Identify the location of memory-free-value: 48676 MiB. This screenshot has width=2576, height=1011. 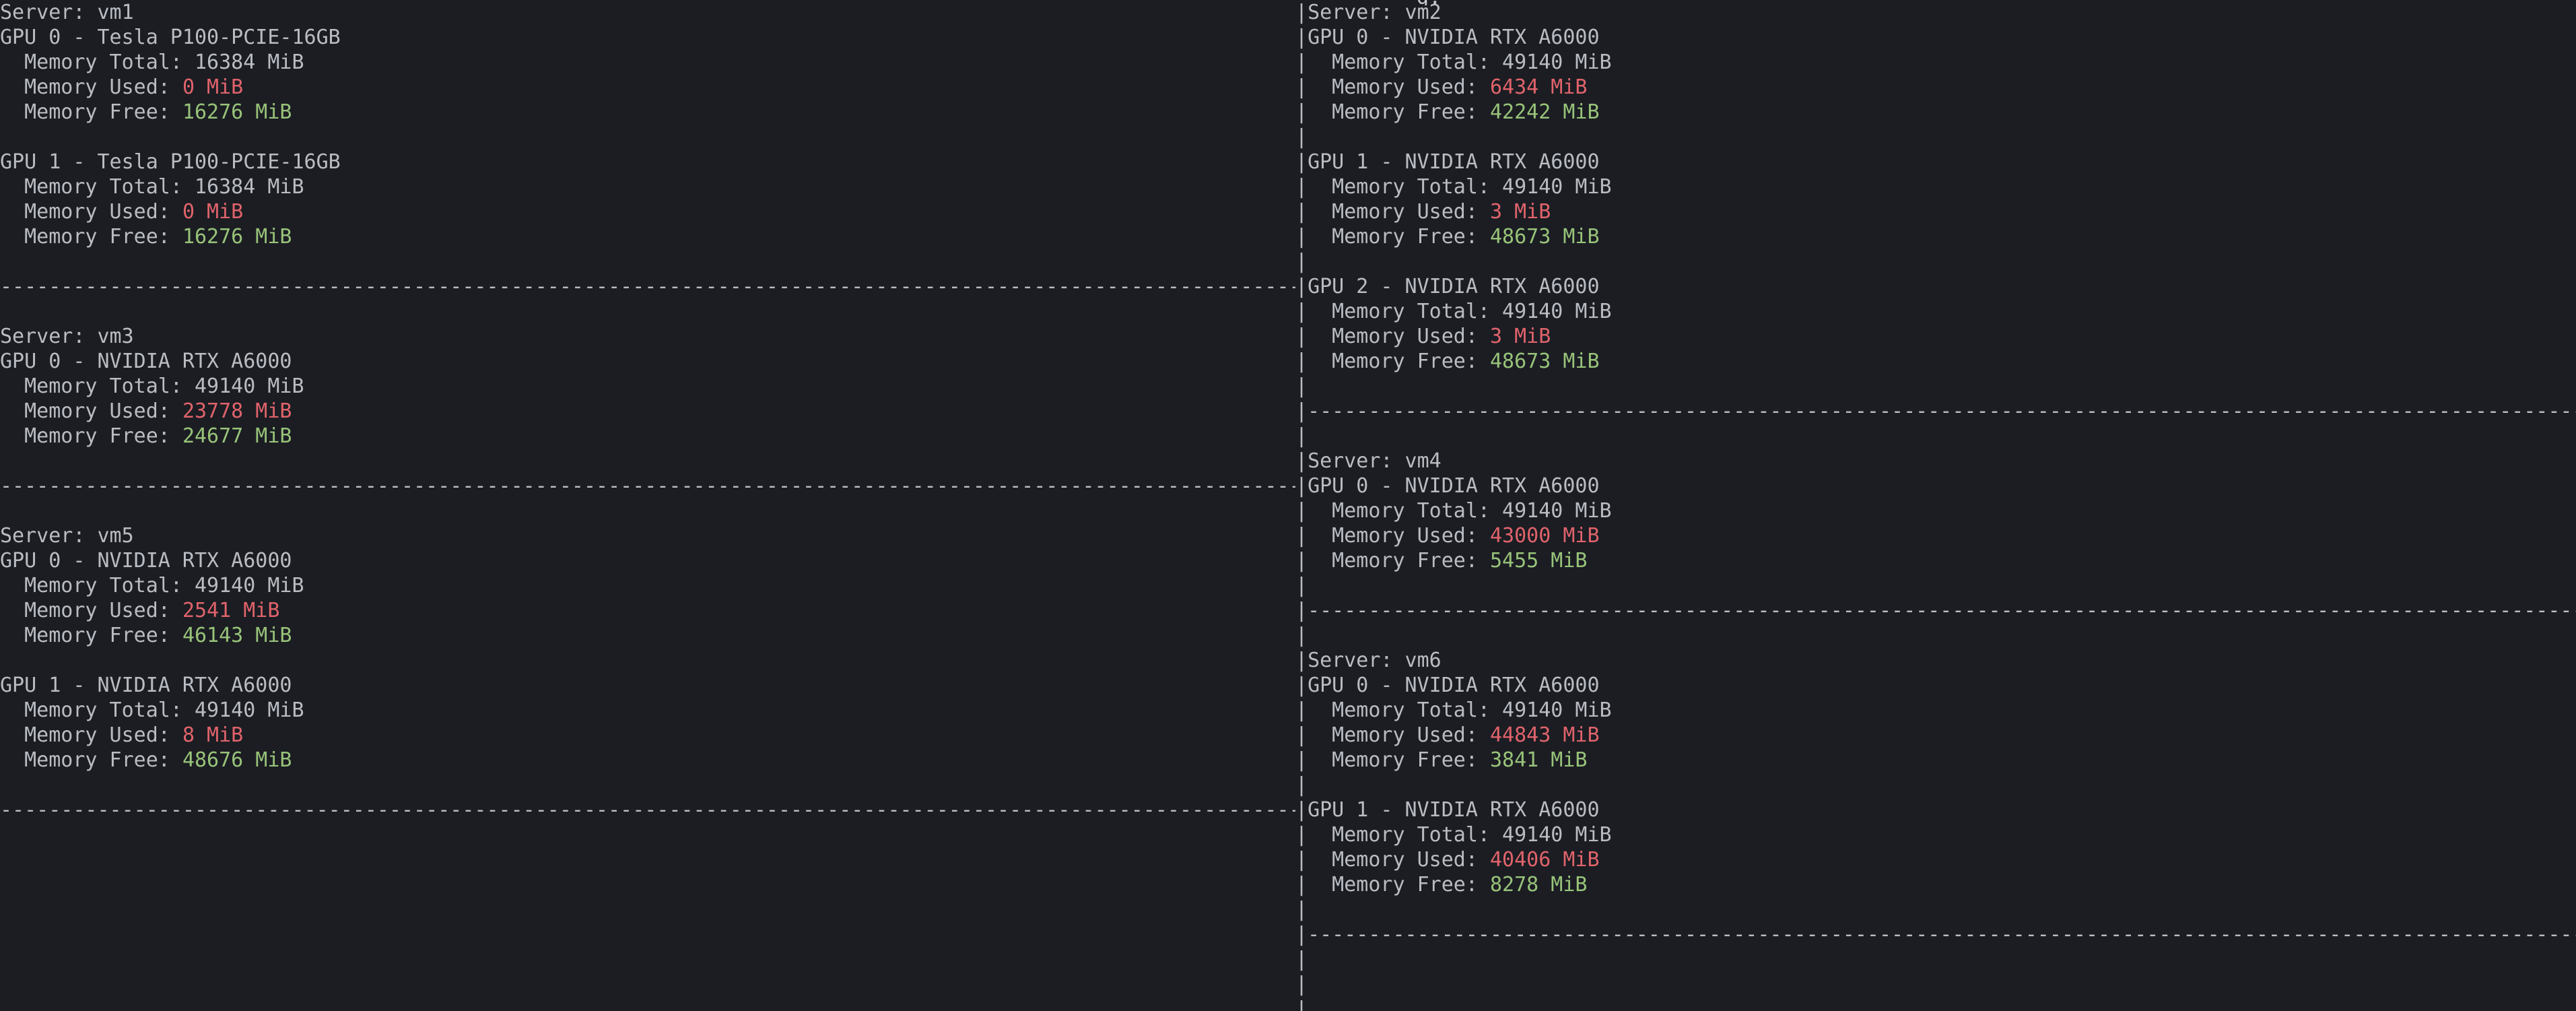
(237, 760).